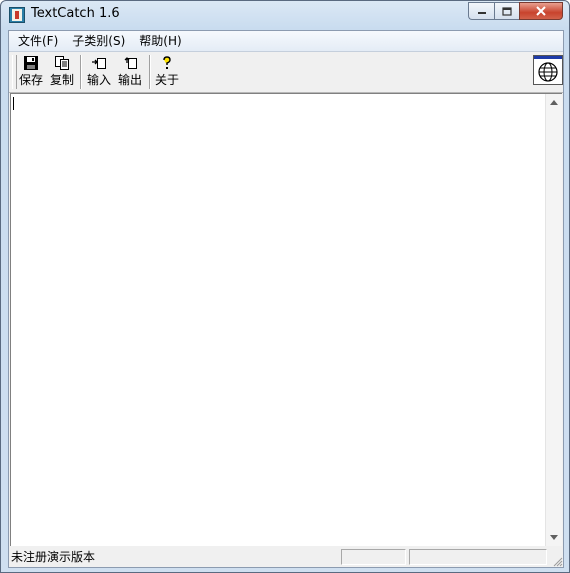 The width and height of the screenshot is (570, 573). I want to click on close-icon, so click(541, 11).